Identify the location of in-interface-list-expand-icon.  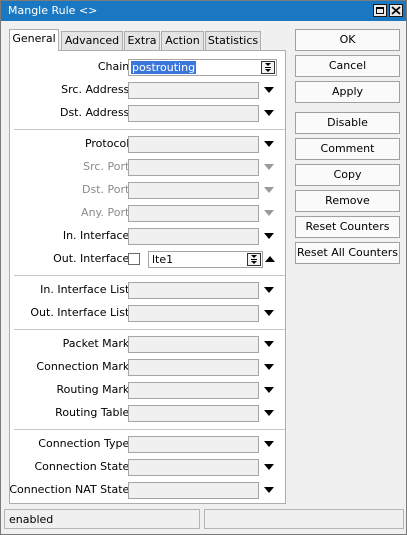
(269, 290).